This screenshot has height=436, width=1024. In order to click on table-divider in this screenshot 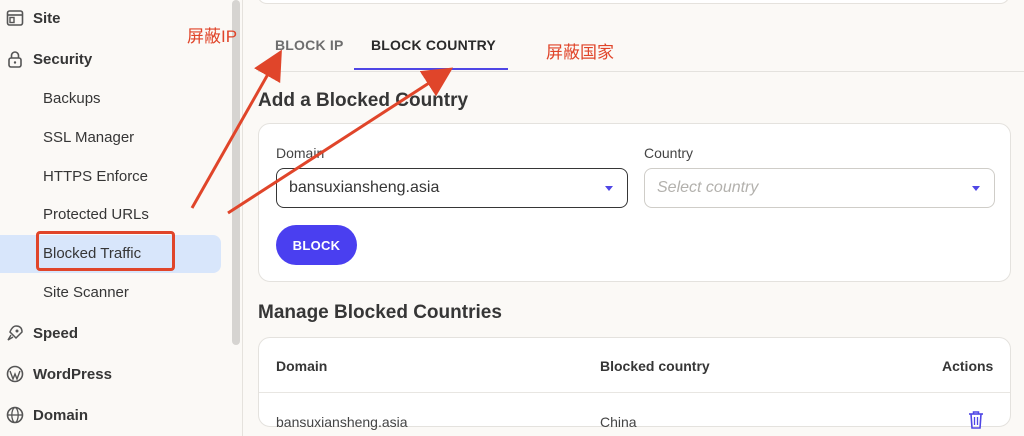, I will do `click(634, 392)`.